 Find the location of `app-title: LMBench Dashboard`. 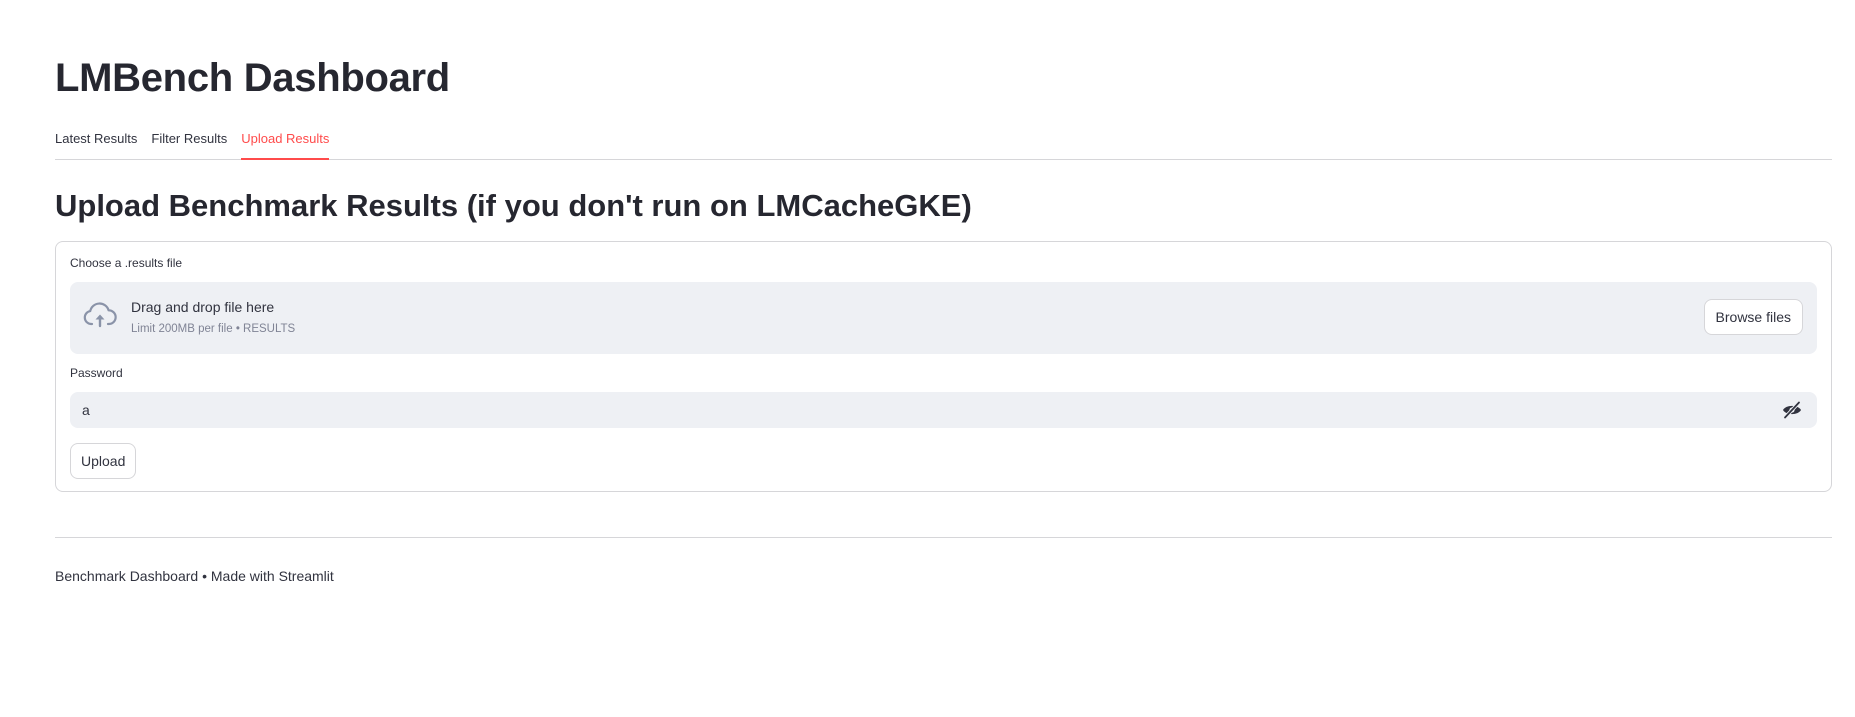

app-title: LMBench Dashboard is located at coordinates (252, 78).